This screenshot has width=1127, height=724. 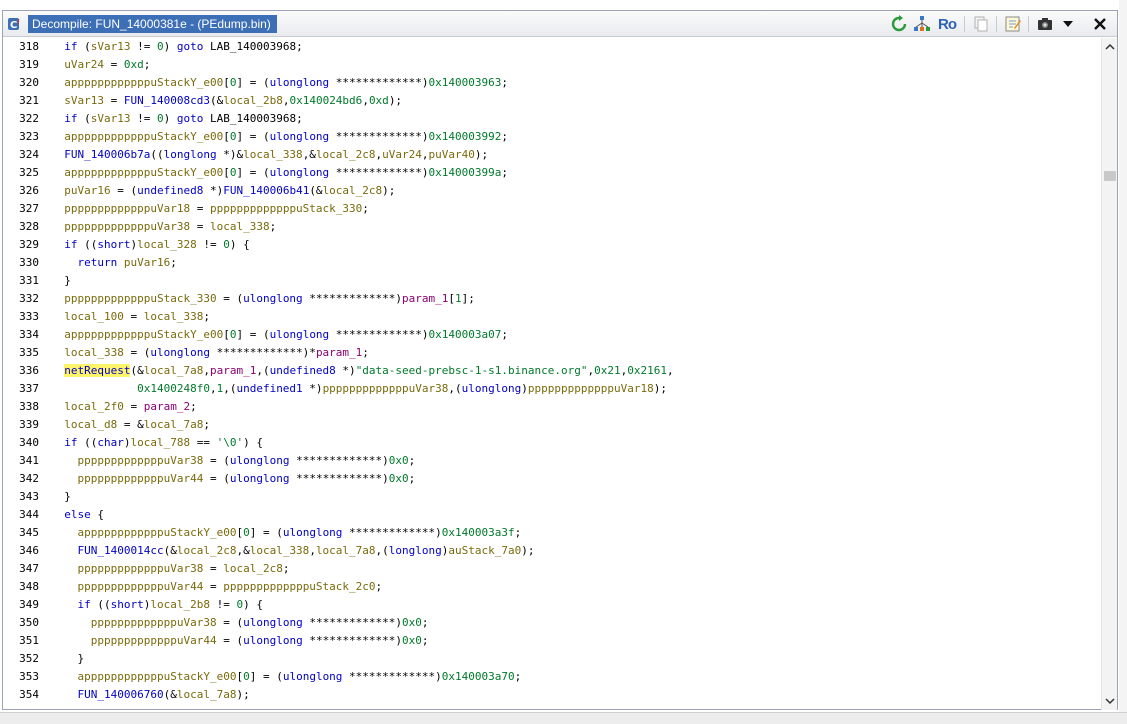 I want to click on code-token: ,&, so click(x=242, y=550).